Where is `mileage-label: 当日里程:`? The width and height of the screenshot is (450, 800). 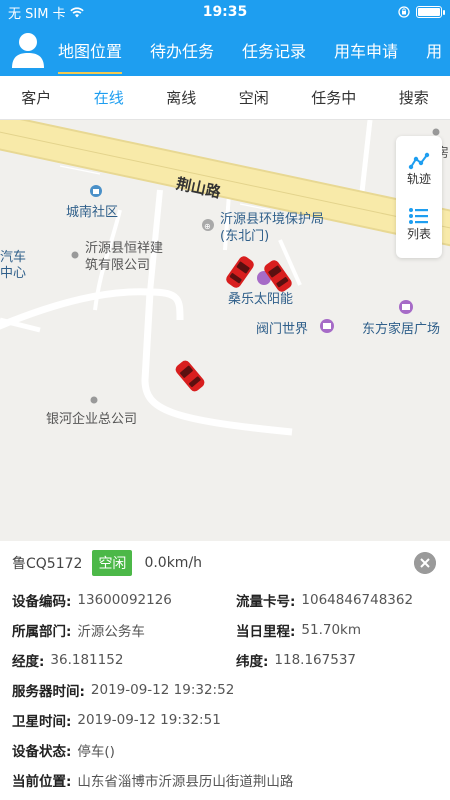
mileage-label: 当日里程: is located at coordinates (266, 632).